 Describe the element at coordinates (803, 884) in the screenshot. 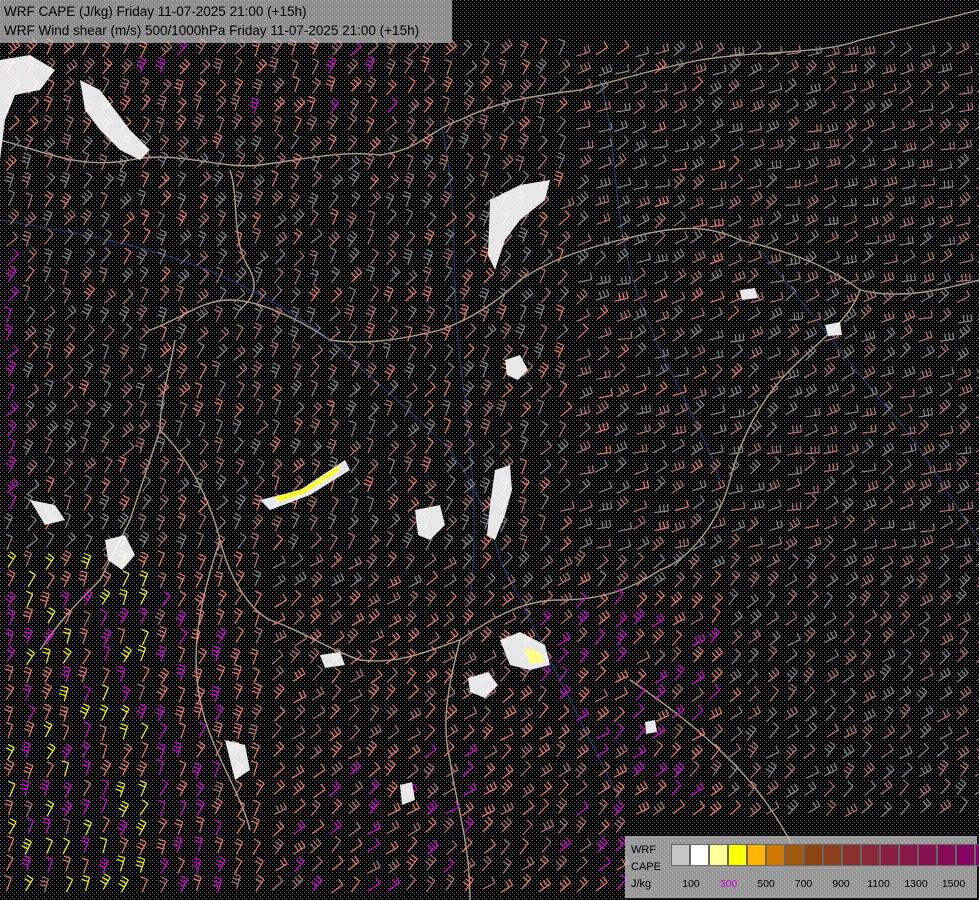

I see `legend-tick-label: 700` at that location.